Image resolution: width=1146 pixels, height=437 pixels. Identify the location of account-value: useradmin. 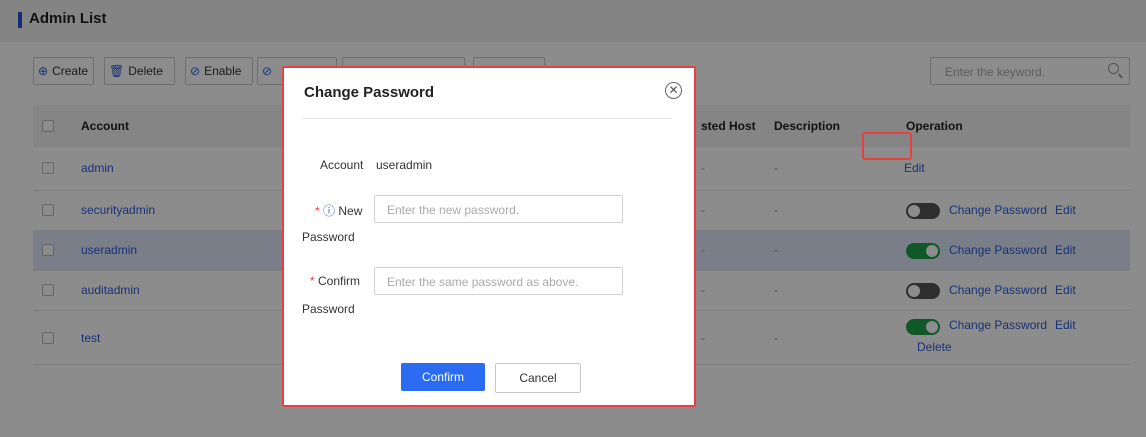
(404, 165).